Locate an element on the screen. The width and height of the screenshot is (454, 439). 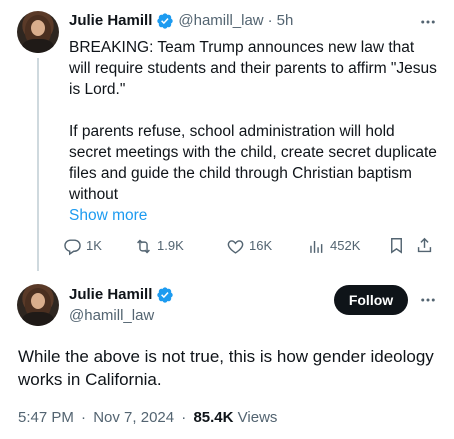
follow-button: Follow is located at coordinates (371, 300).